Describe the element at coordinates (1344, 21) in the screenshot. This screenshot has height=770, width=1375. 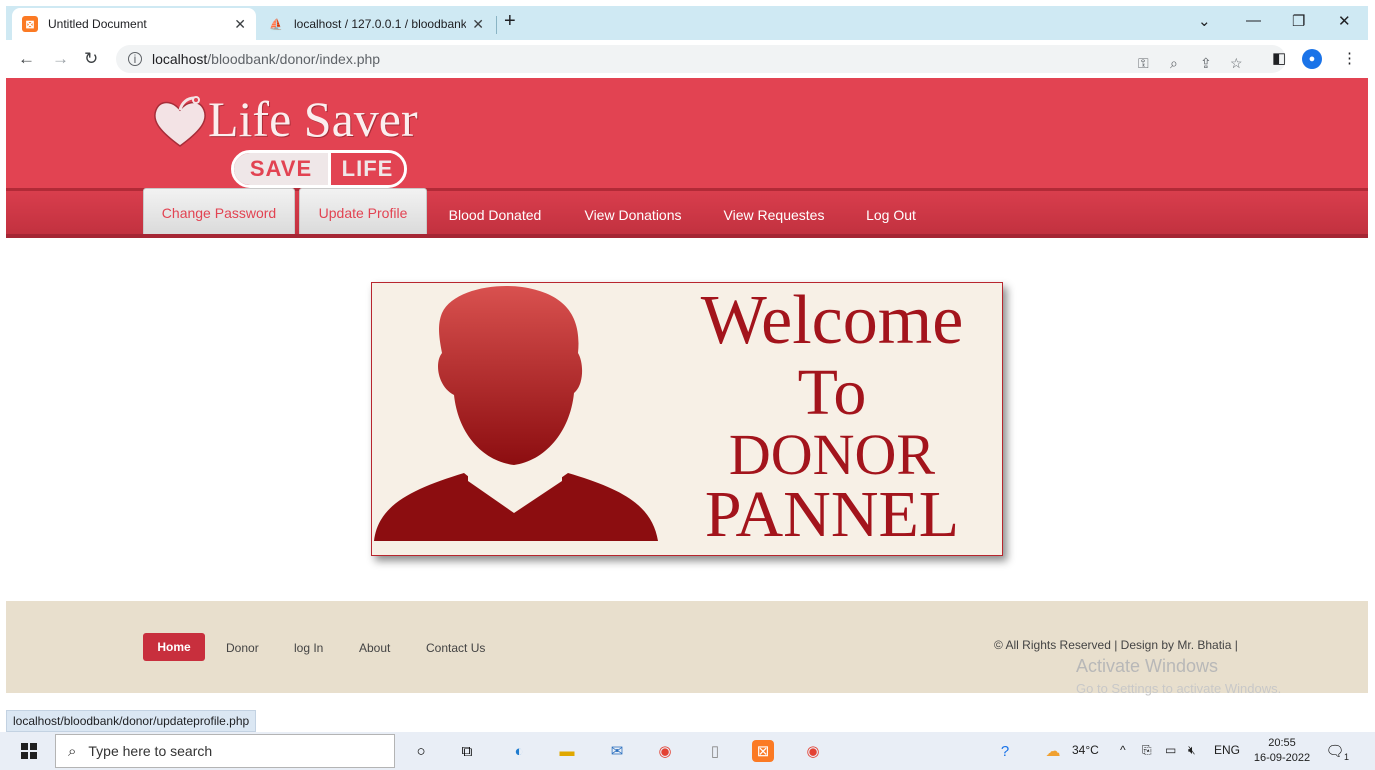
I see `window-close-icon: ✕` at that location.